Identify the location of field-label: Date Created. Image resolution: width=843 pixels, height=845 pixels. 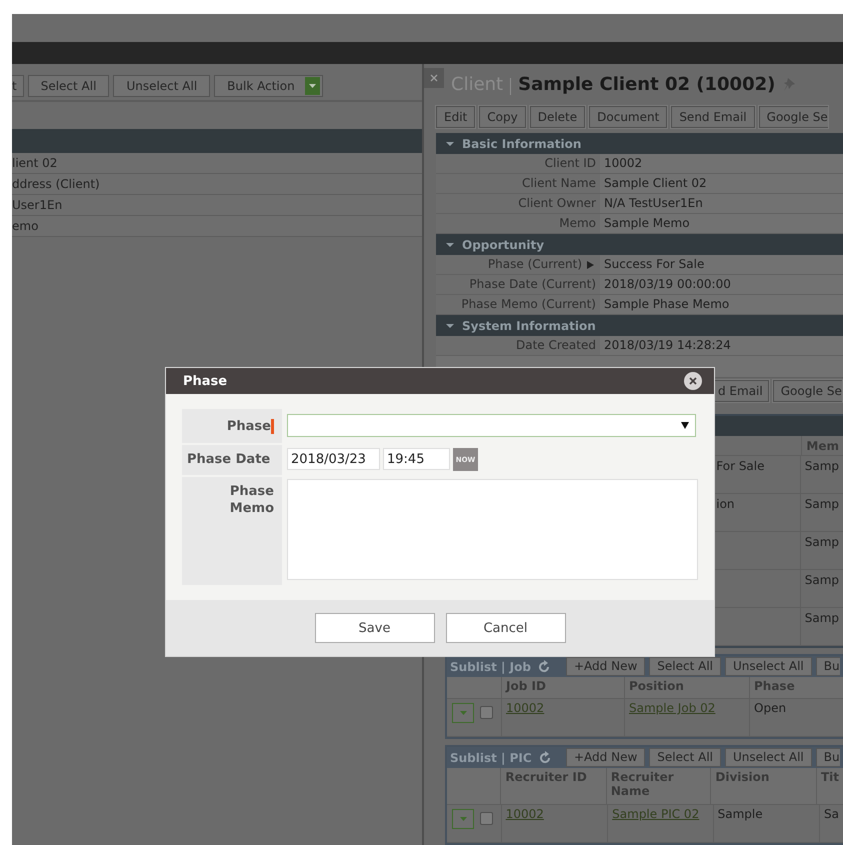
(556, 345).